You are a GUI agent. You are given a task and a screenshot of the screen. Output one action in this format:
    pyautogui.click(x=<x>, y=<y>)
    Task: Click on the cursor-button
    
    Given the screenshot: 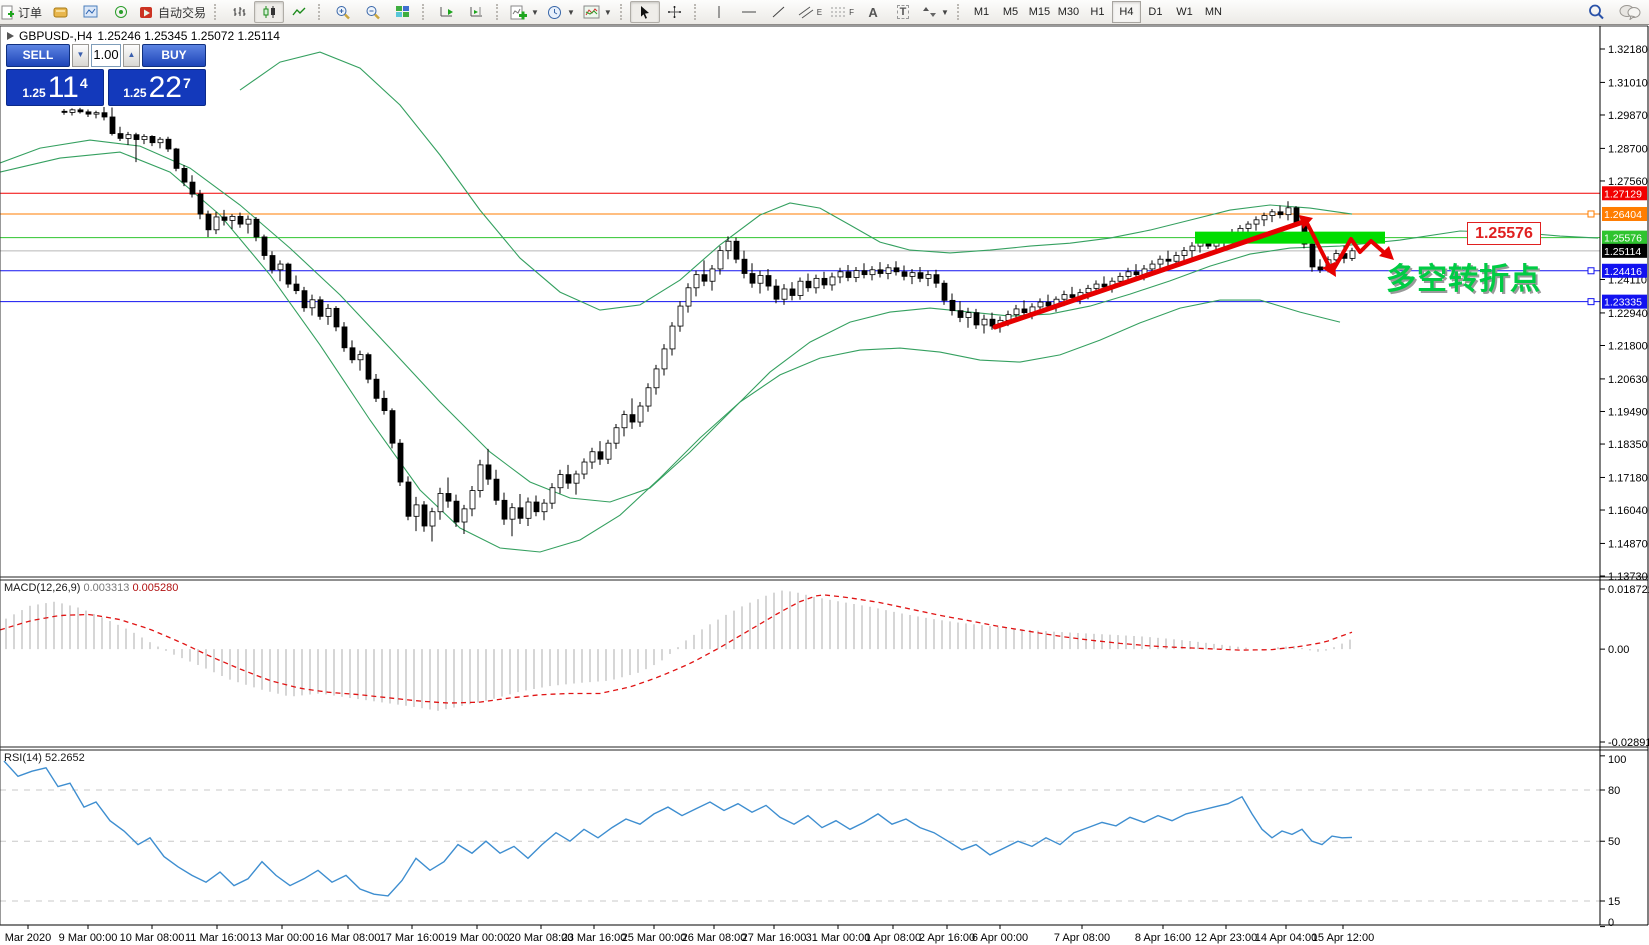 What is the action you would take?
    pyautogui.click(x=644, y=12)
    